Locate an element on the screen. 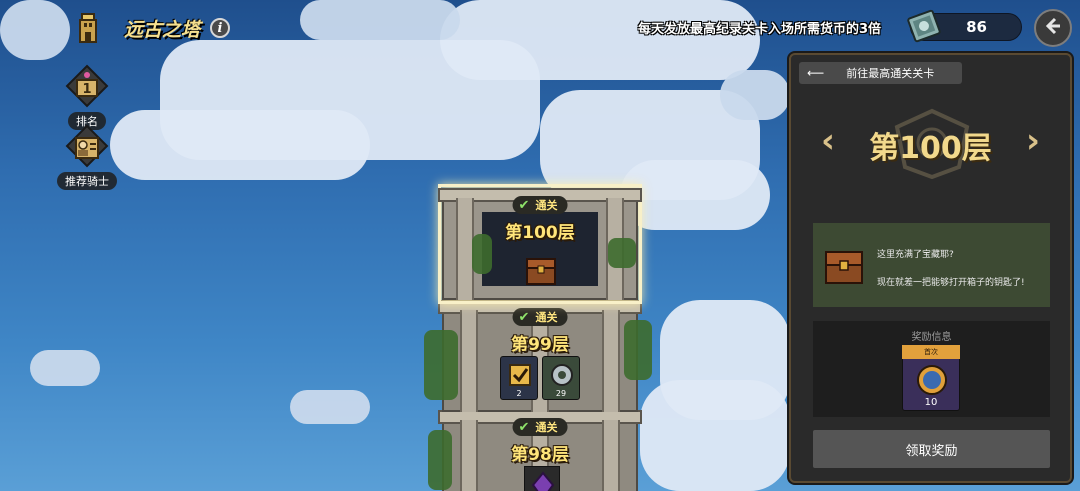  claim-reward-button: 领取奖励 is located at coordinates (931, 449).